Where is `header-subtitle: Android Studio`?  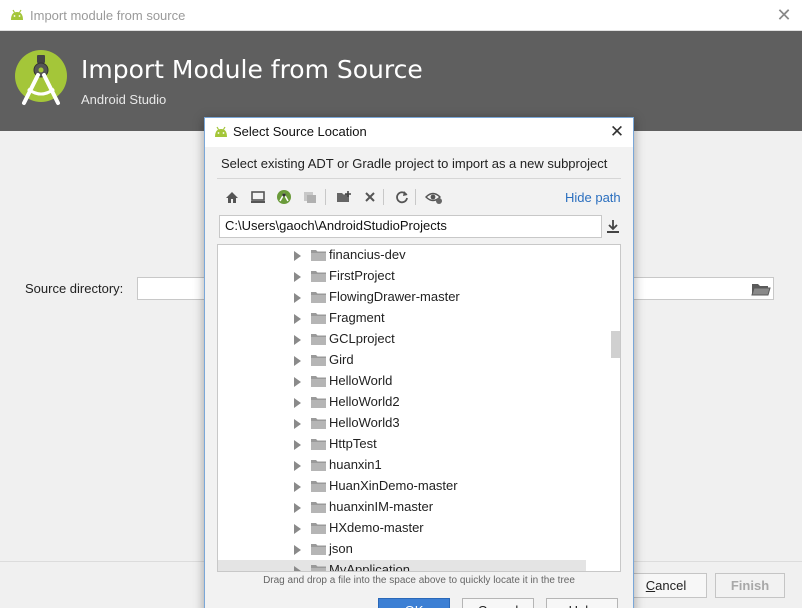 header-subtitle: Android Studio is located at coordinates (124, 99).